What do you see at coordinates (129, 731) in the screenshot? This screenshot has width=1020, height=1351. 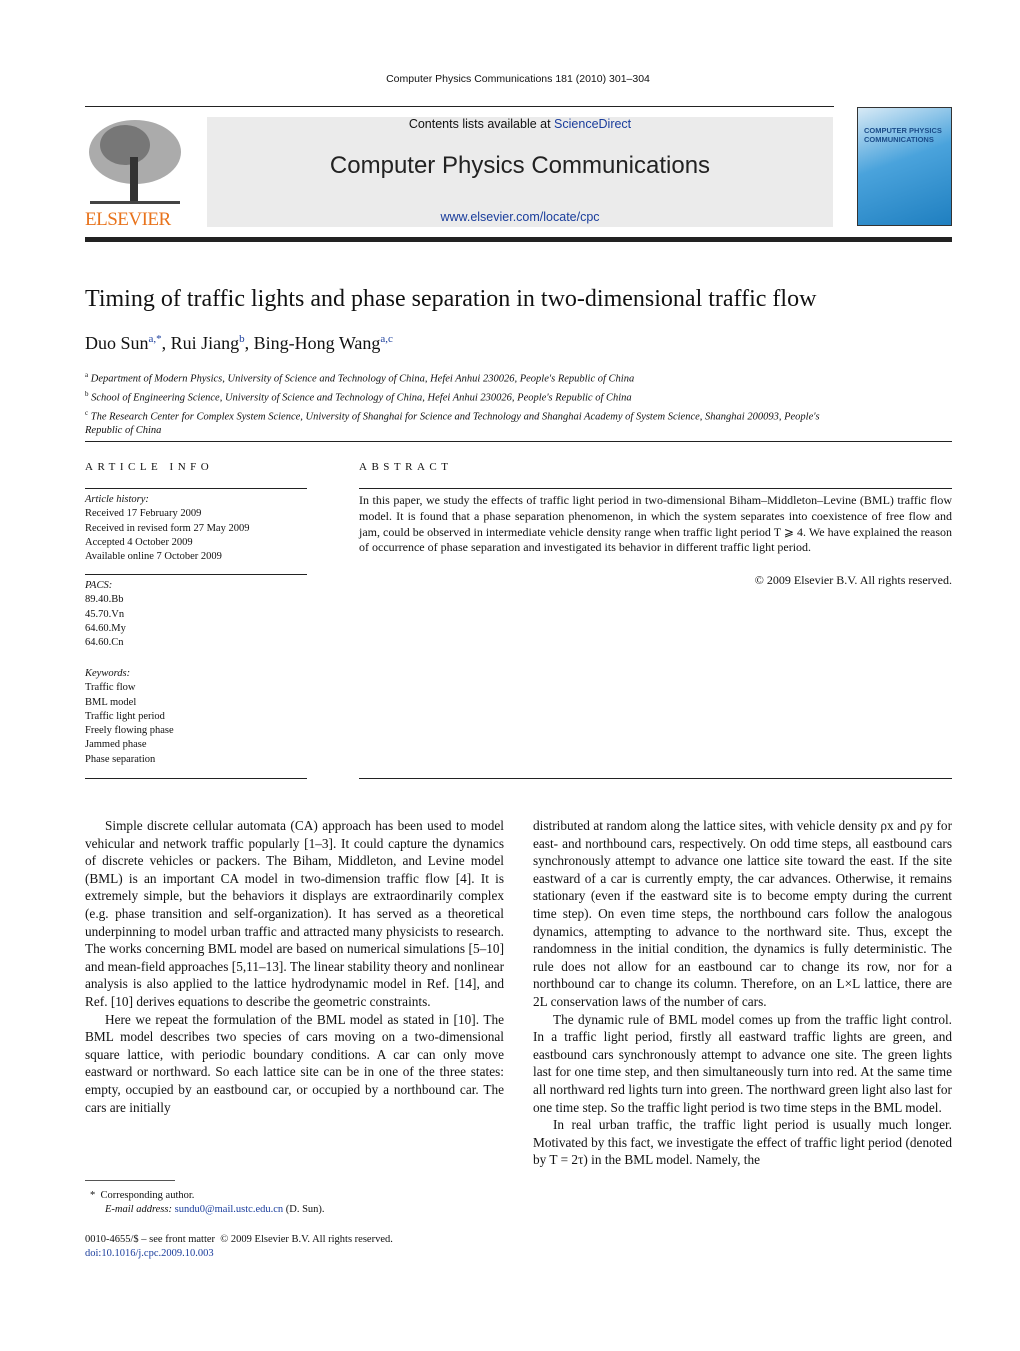 I see `list-item: Freely flowing phase` at bounding box center [129, 731].